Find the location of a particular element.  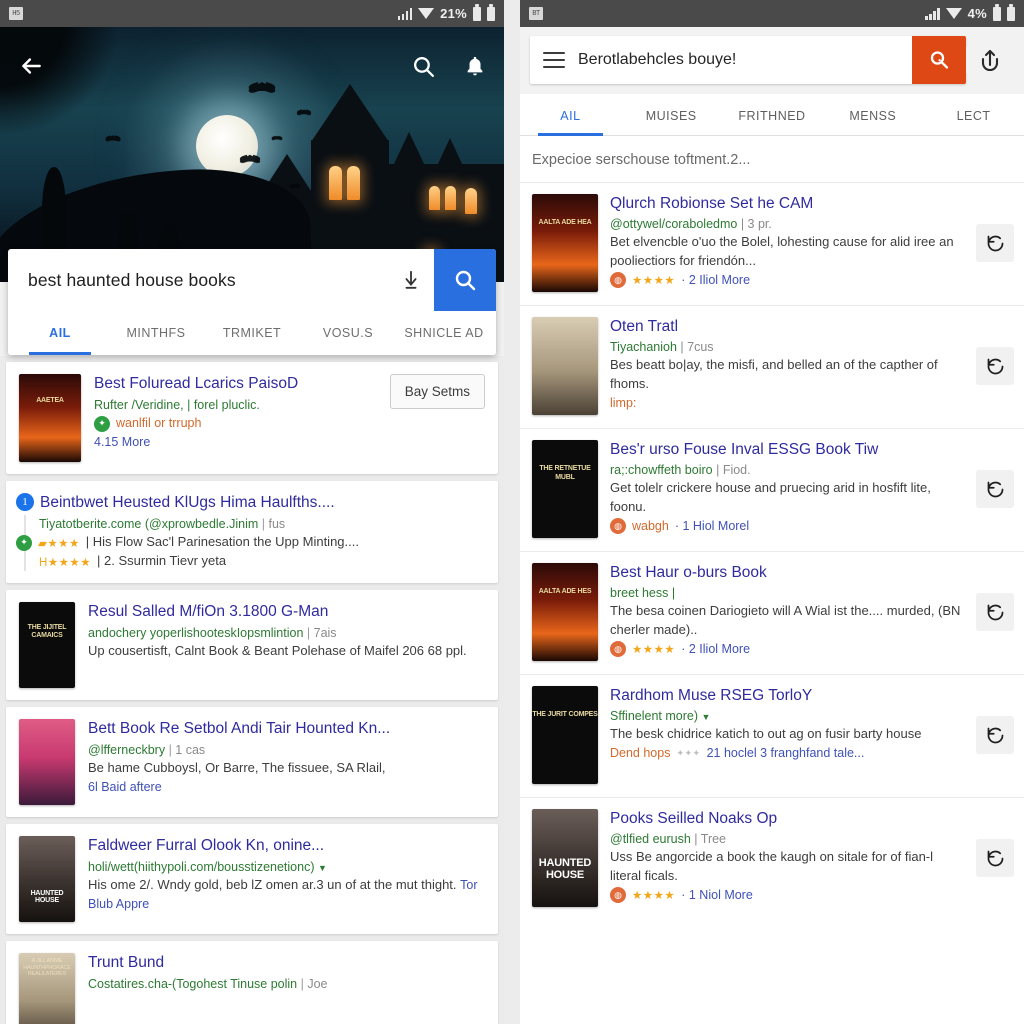

tab-vosus: VOSU.S is located at coordinates (348, 333).